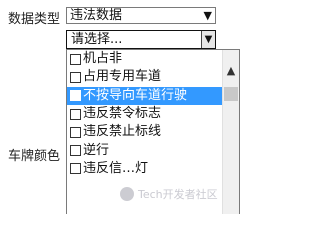 The height and width of the screenshot is (240, 320). Describe the element at coordinates (144, 59) in the screenshot. I see `dropdown-item: 机占非` at that location.